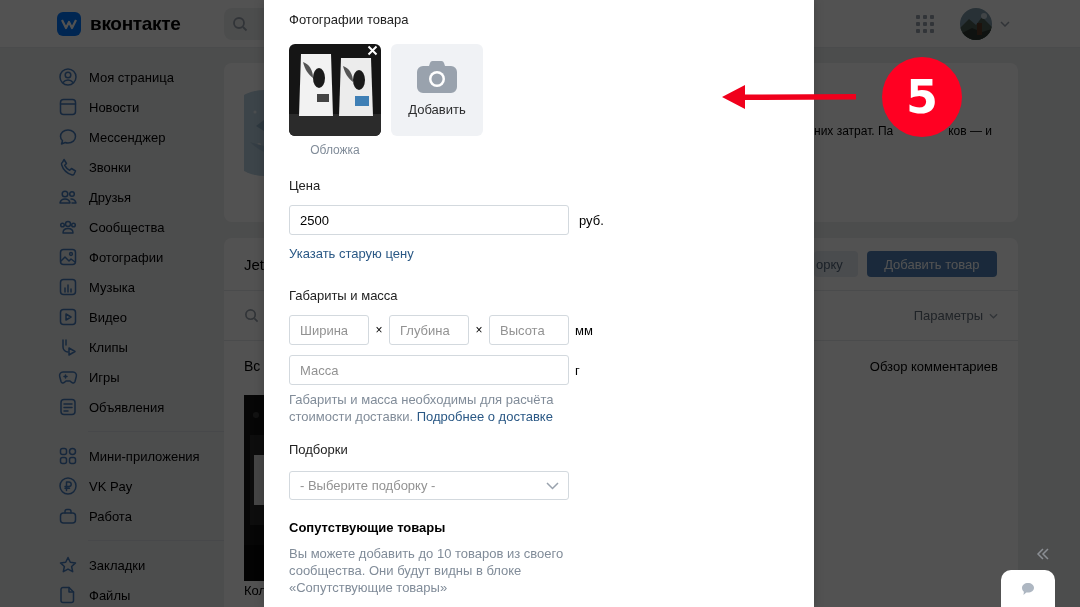 The height and width of the screenshot is (607, 1080). What do you see at coordinates (484, 416) in the screenshot?
I see `delivery-link: Подробнее о доставке` at bounding box center [484, 416].